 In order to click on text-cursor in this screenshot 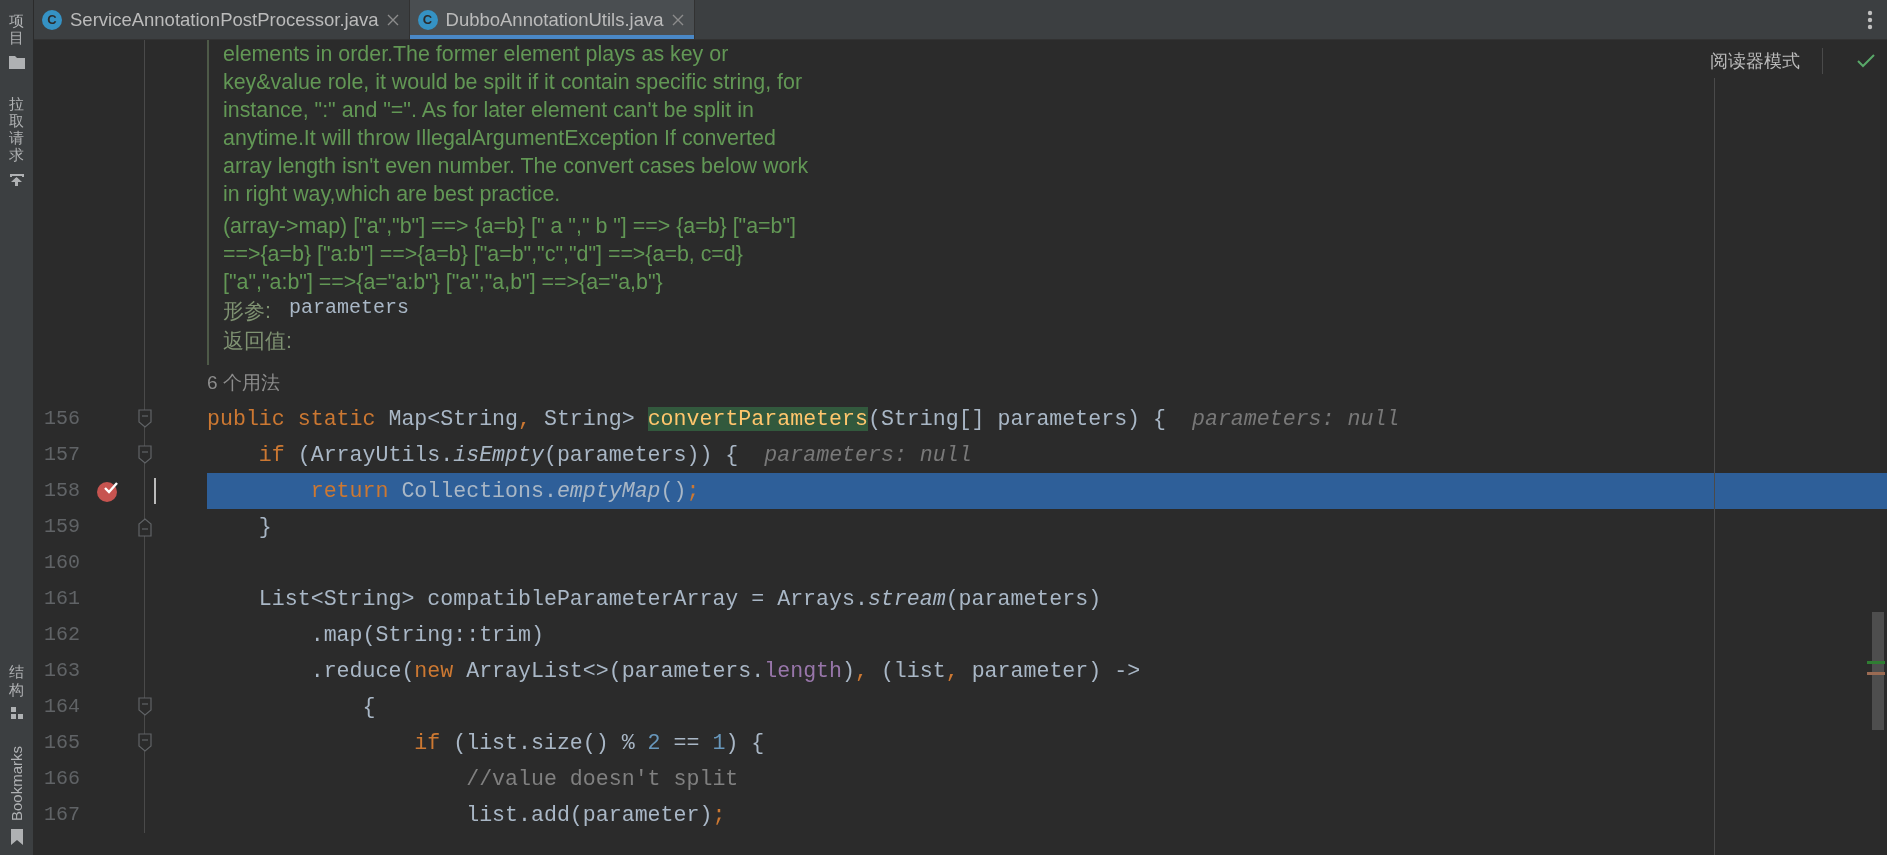, I will do `click(155, 491)`.